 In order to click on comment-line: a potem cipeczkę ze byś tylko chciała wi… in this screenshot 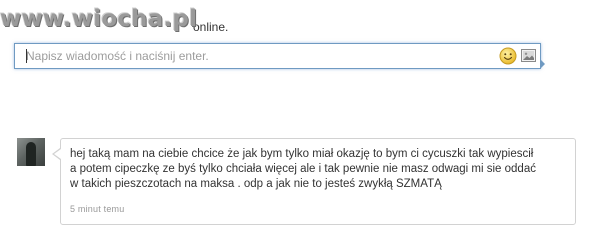, I will do `click(303, 169)`.